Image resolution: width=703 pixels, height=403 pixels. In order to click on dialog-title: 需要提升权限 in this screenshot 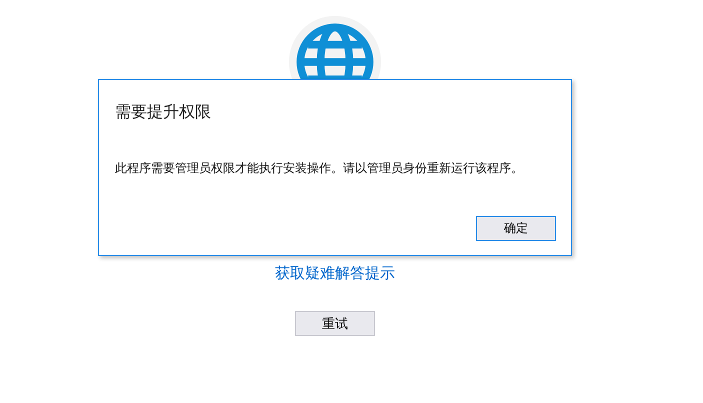, I will do `click(163, 112)`.